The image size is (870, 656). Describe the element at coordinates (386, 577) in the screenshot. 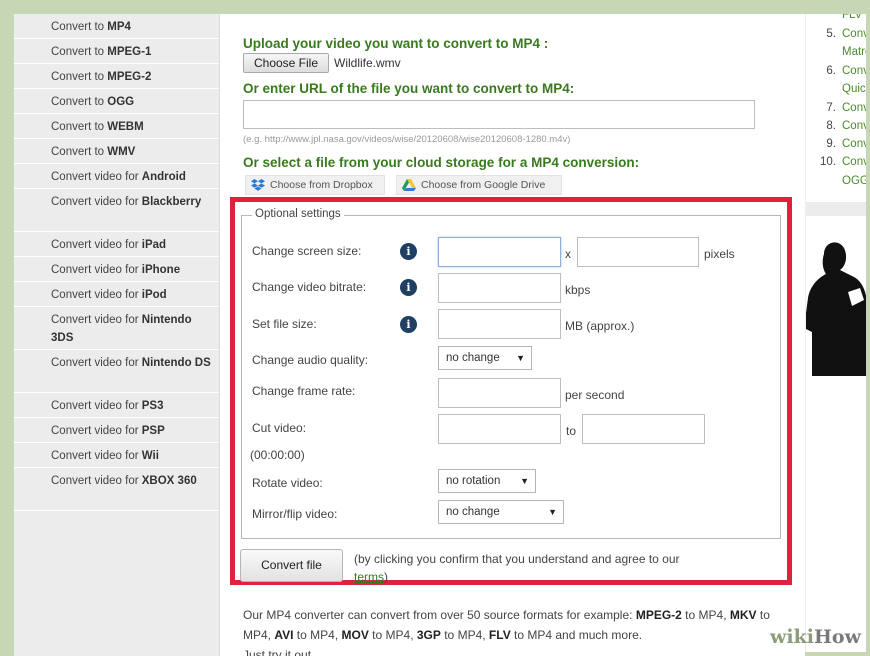

I see `agree-close: )` at that location.